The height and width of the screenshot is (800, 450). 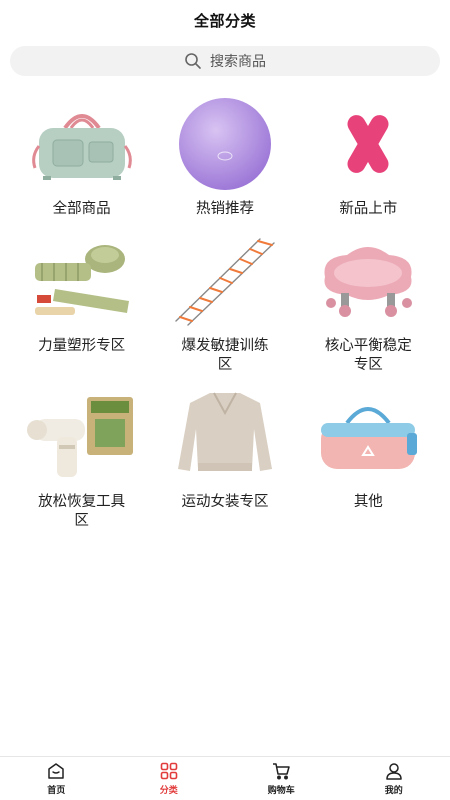 I want to click on category-item-all-products: 全部商品, so click(x=81, y=157).